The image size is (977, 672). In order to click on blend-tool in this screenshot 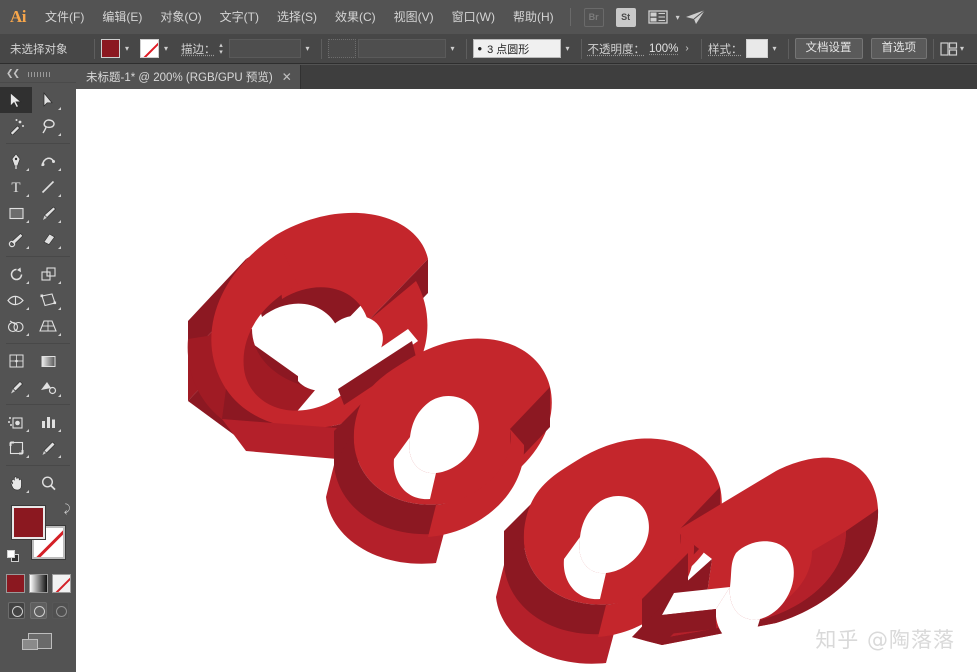, I will do `click(48, 387)`.